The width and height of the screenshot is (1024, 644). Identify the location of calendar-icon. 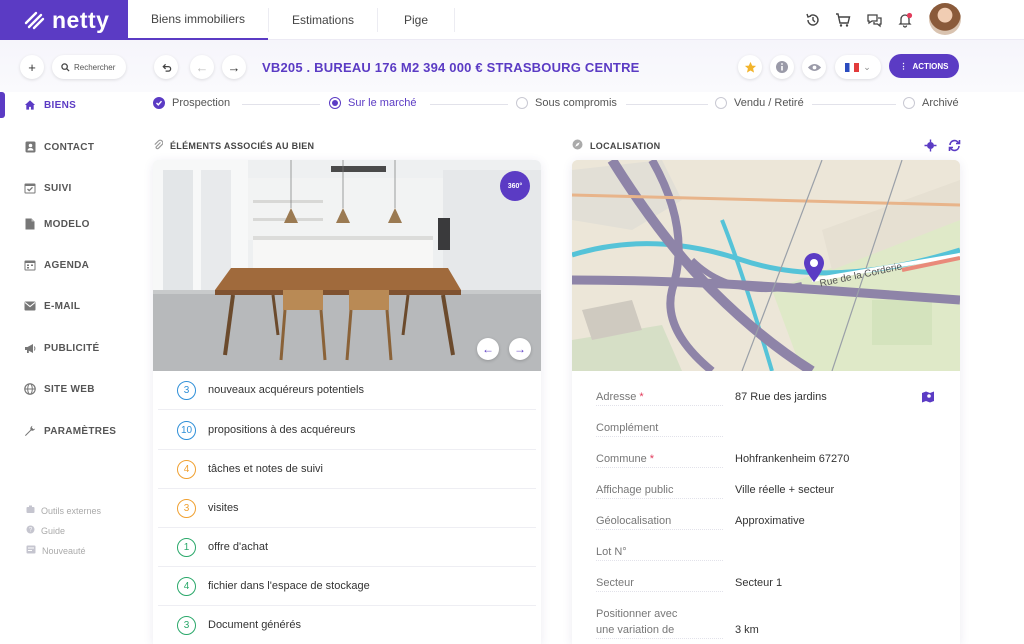
(30, 265).